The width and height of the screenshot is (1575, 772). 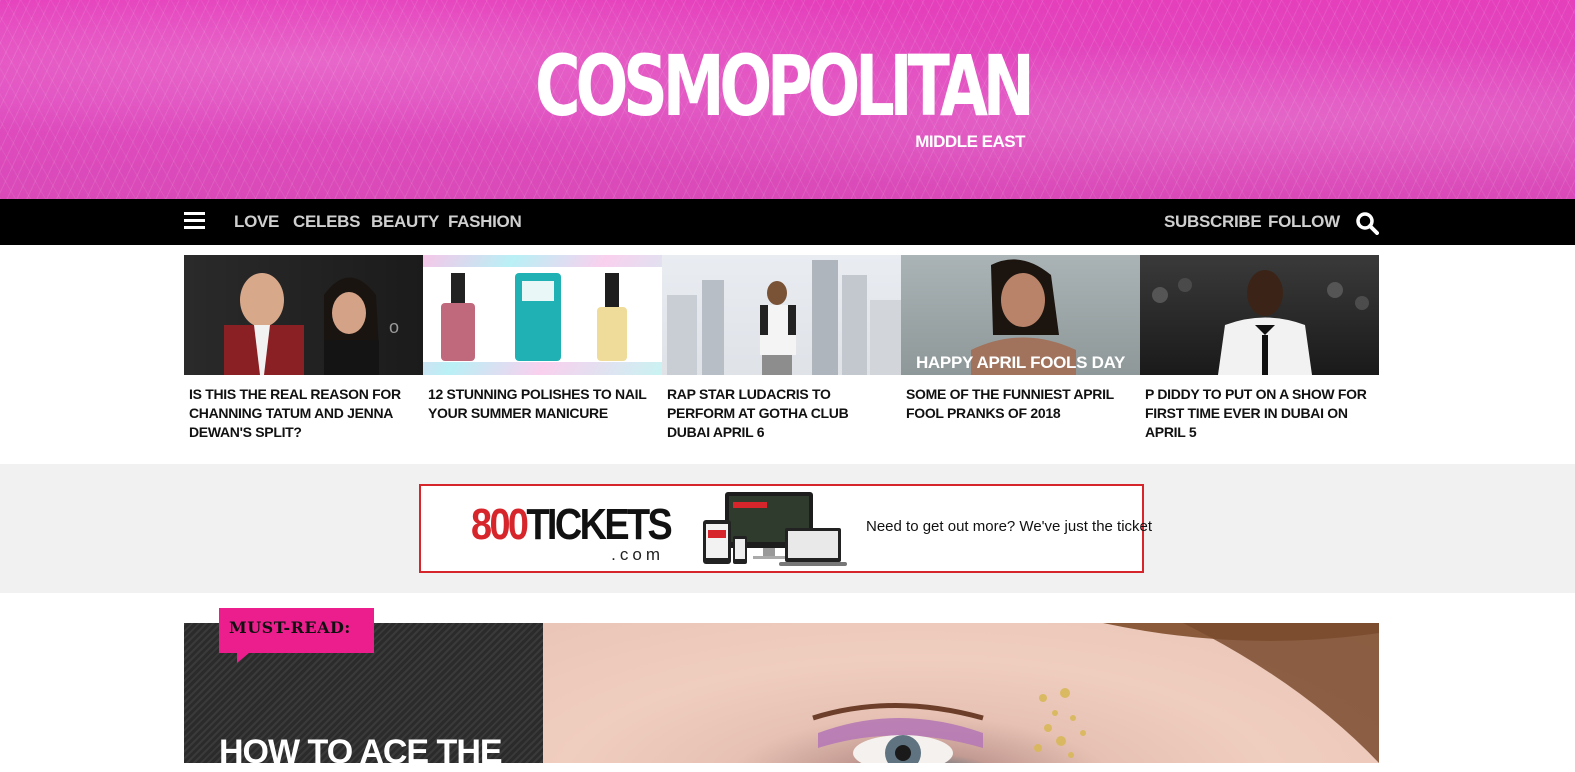 I want to click on nav-link-celebs: CELEBS, so click(x=326, y=222).